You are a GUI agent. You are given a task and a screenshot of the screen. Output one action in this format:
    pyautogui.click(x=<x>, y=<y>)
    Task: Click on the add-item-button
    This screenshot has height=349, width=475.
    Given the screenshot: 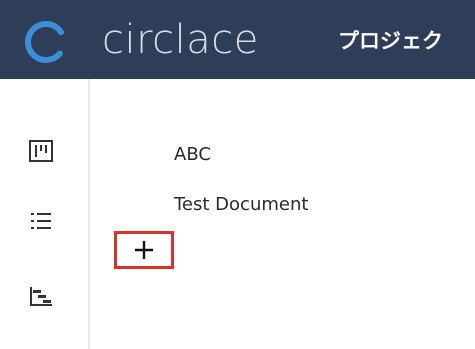 What is the action you would take?
    pyautogui.click(x=144, y=250)
    